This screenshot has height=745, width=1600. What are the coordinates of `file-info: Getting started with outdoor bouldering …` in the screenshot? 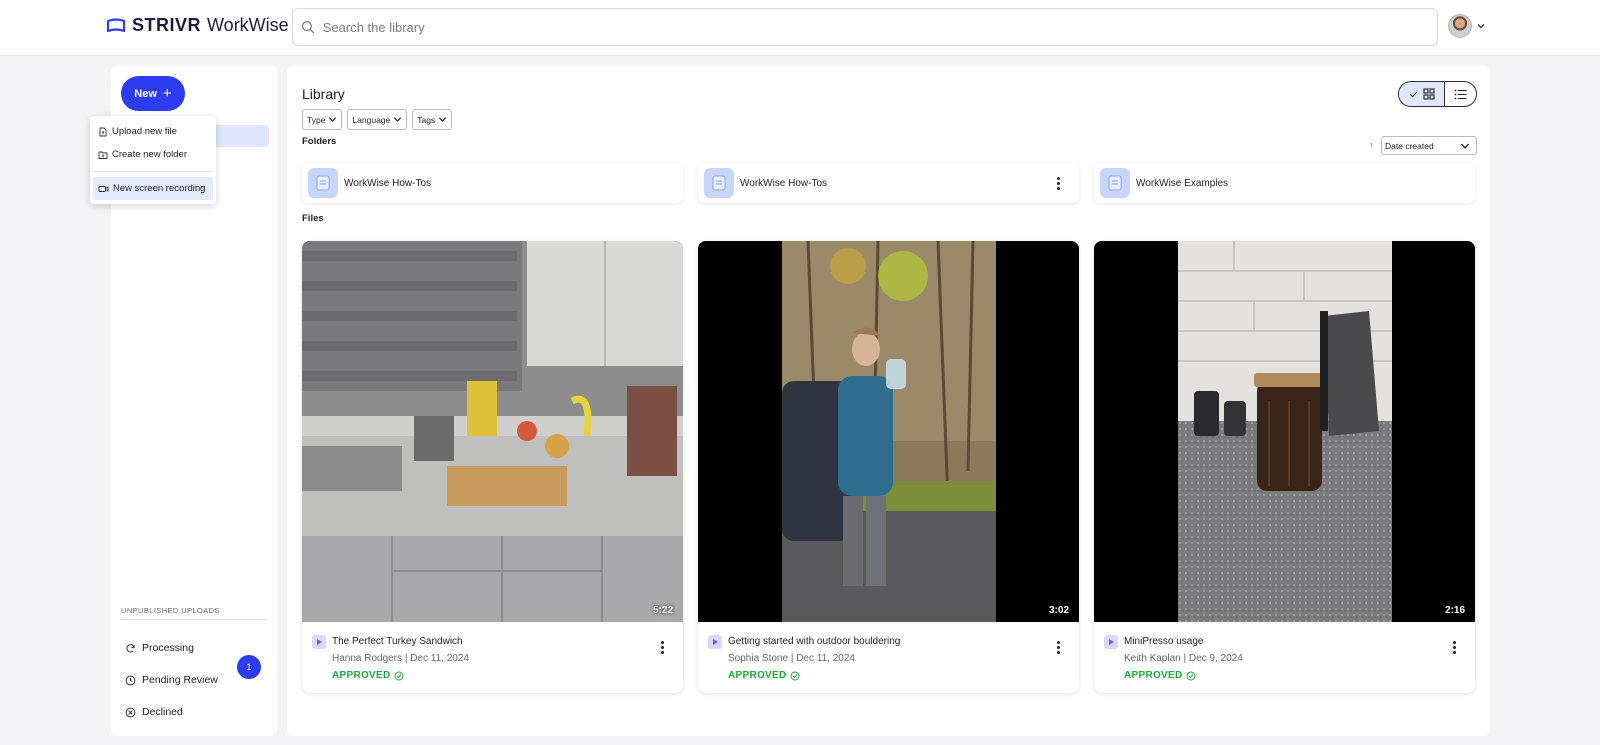 It's located at (888, 657).